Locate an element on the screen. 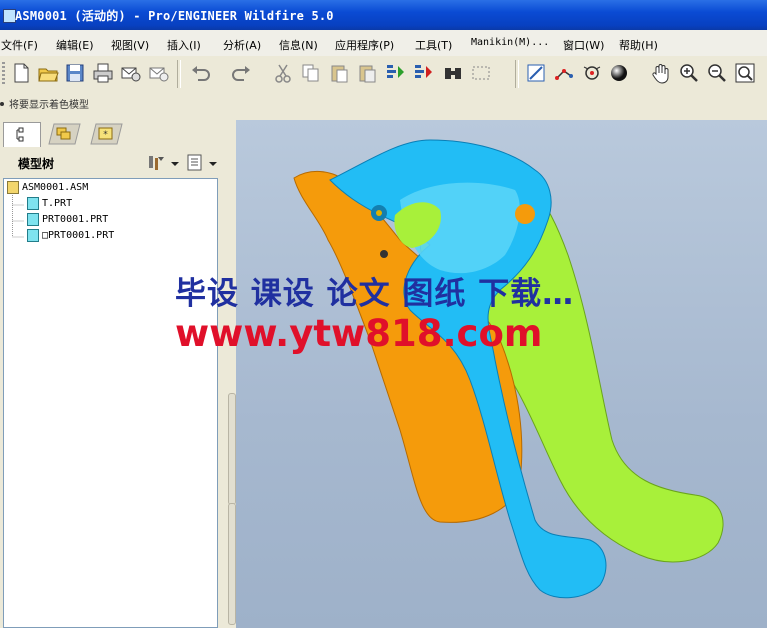  save-icon is located at coordinates (75, 73).